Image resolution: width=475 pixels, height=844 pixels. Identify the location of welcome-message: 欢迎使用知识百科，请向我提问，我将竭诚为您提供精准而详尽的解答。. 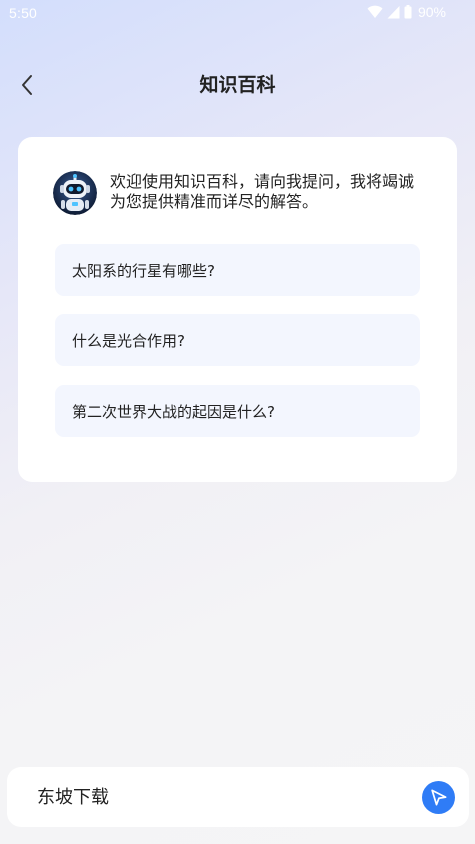
(262, 191).